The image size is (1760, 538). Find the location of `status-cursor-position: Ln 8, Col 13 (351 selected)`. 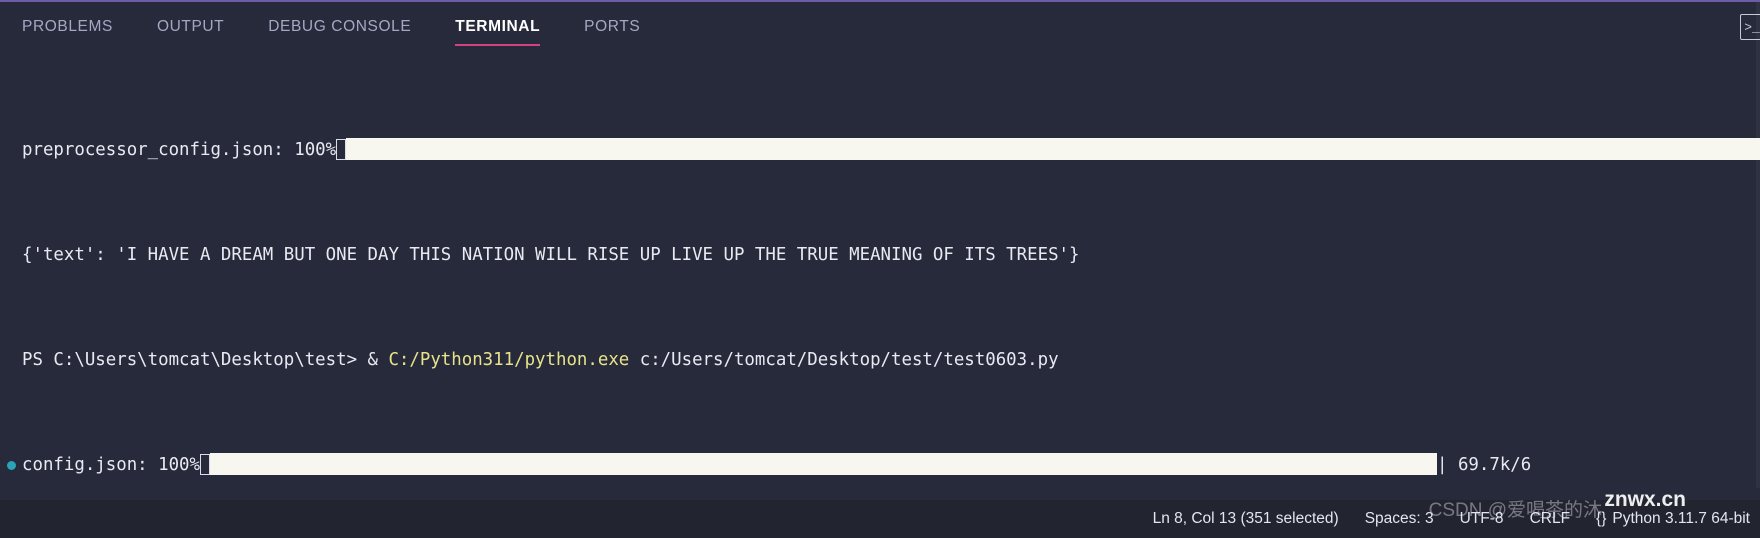

status-cursor-position: Ln 8, Col 13 (351 selected) is located at coordinates (1246, 519).